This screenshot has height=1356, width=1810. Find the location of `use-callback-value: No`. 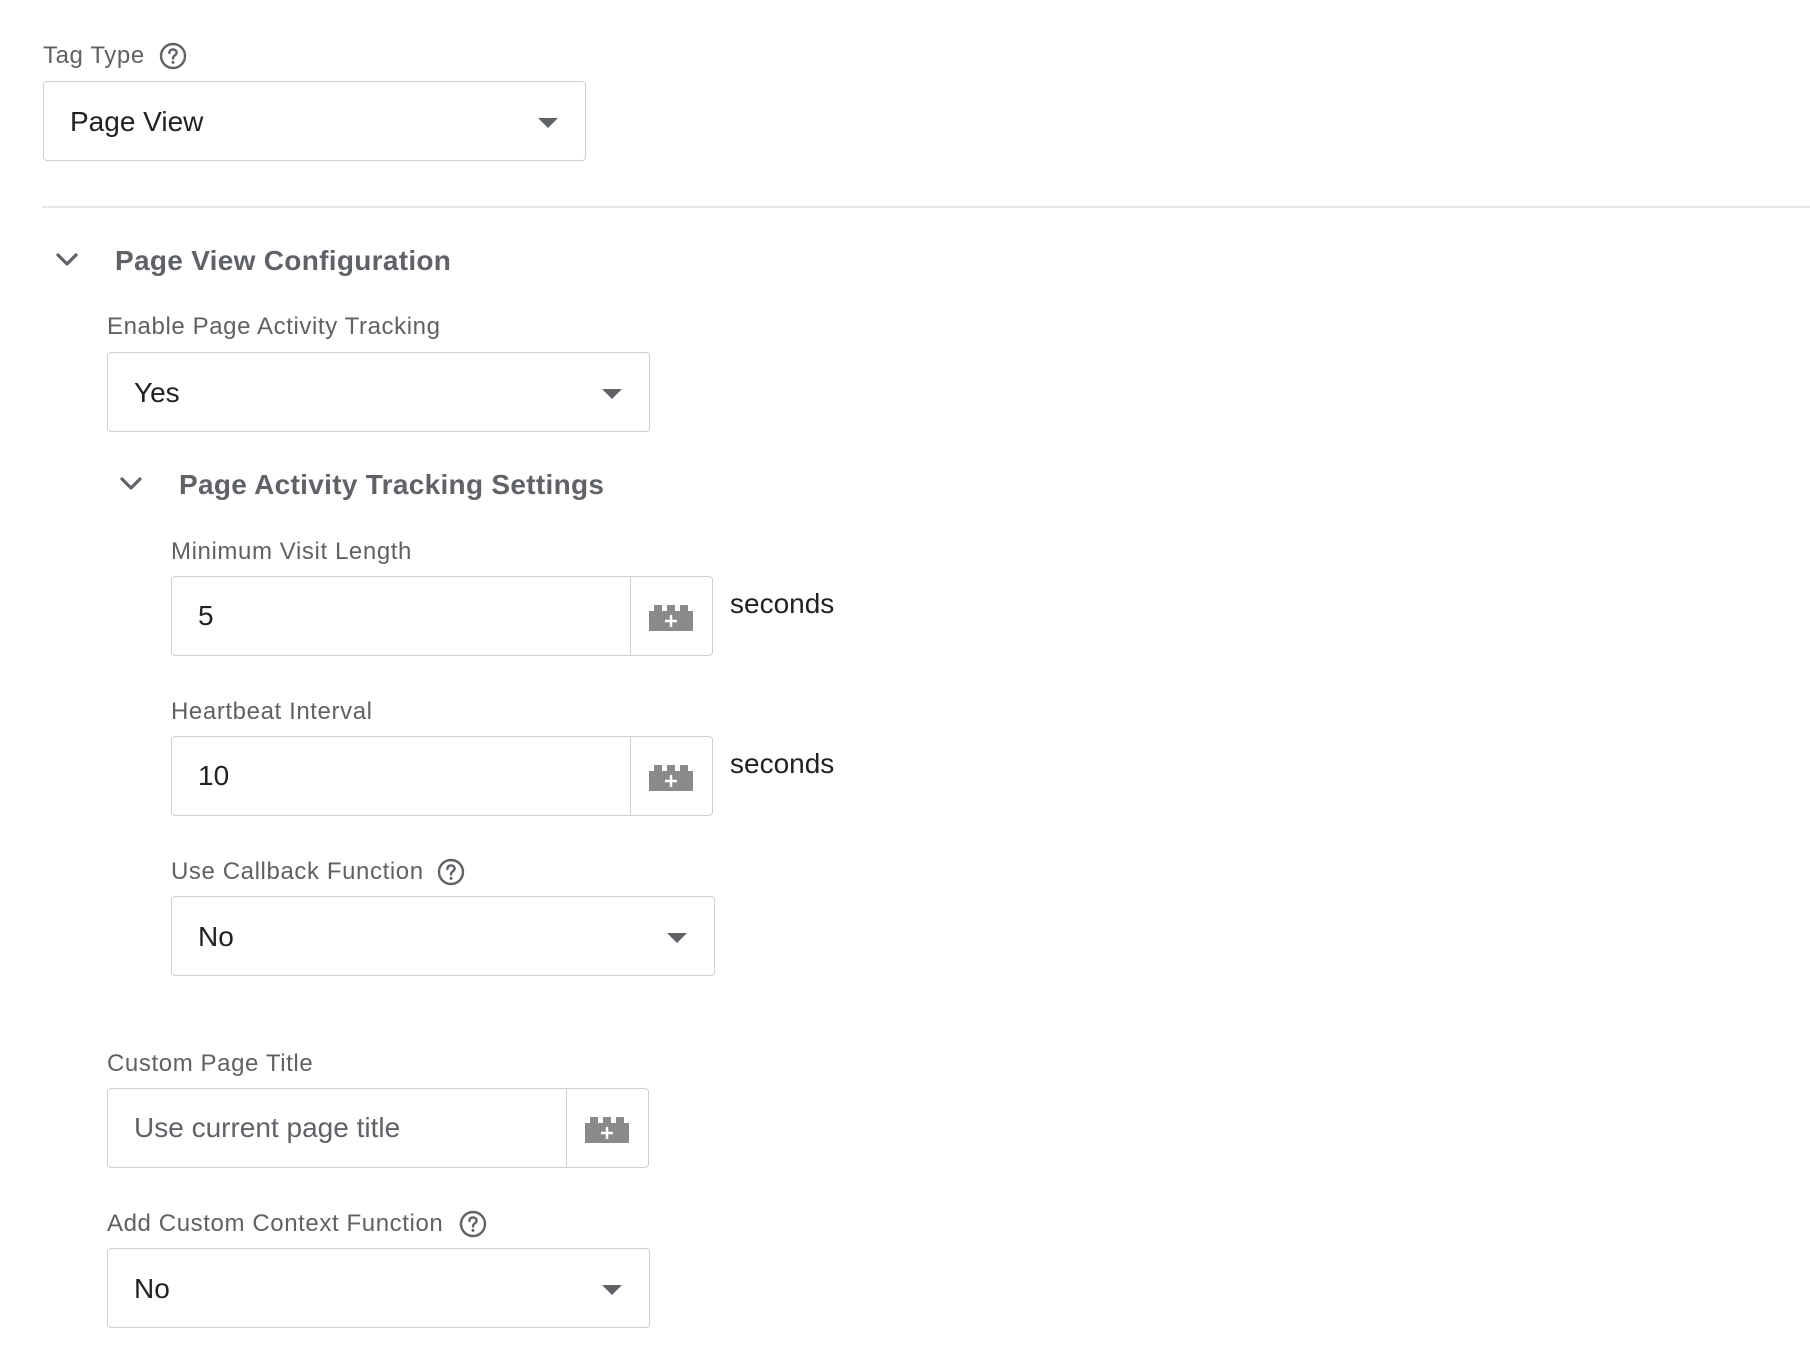

use-callback-value: No is located at coordinates (216, 936).